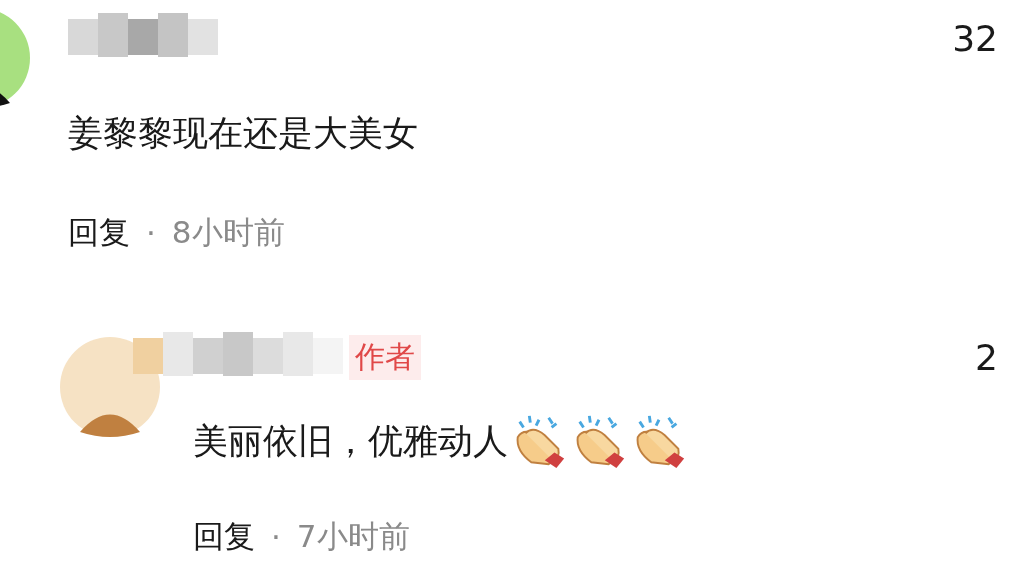 The height and width of the screenshot is (588, 1014). Describe the element at coordinates (975, 38) in the screenshot. I see `like-count: 32` at that location.